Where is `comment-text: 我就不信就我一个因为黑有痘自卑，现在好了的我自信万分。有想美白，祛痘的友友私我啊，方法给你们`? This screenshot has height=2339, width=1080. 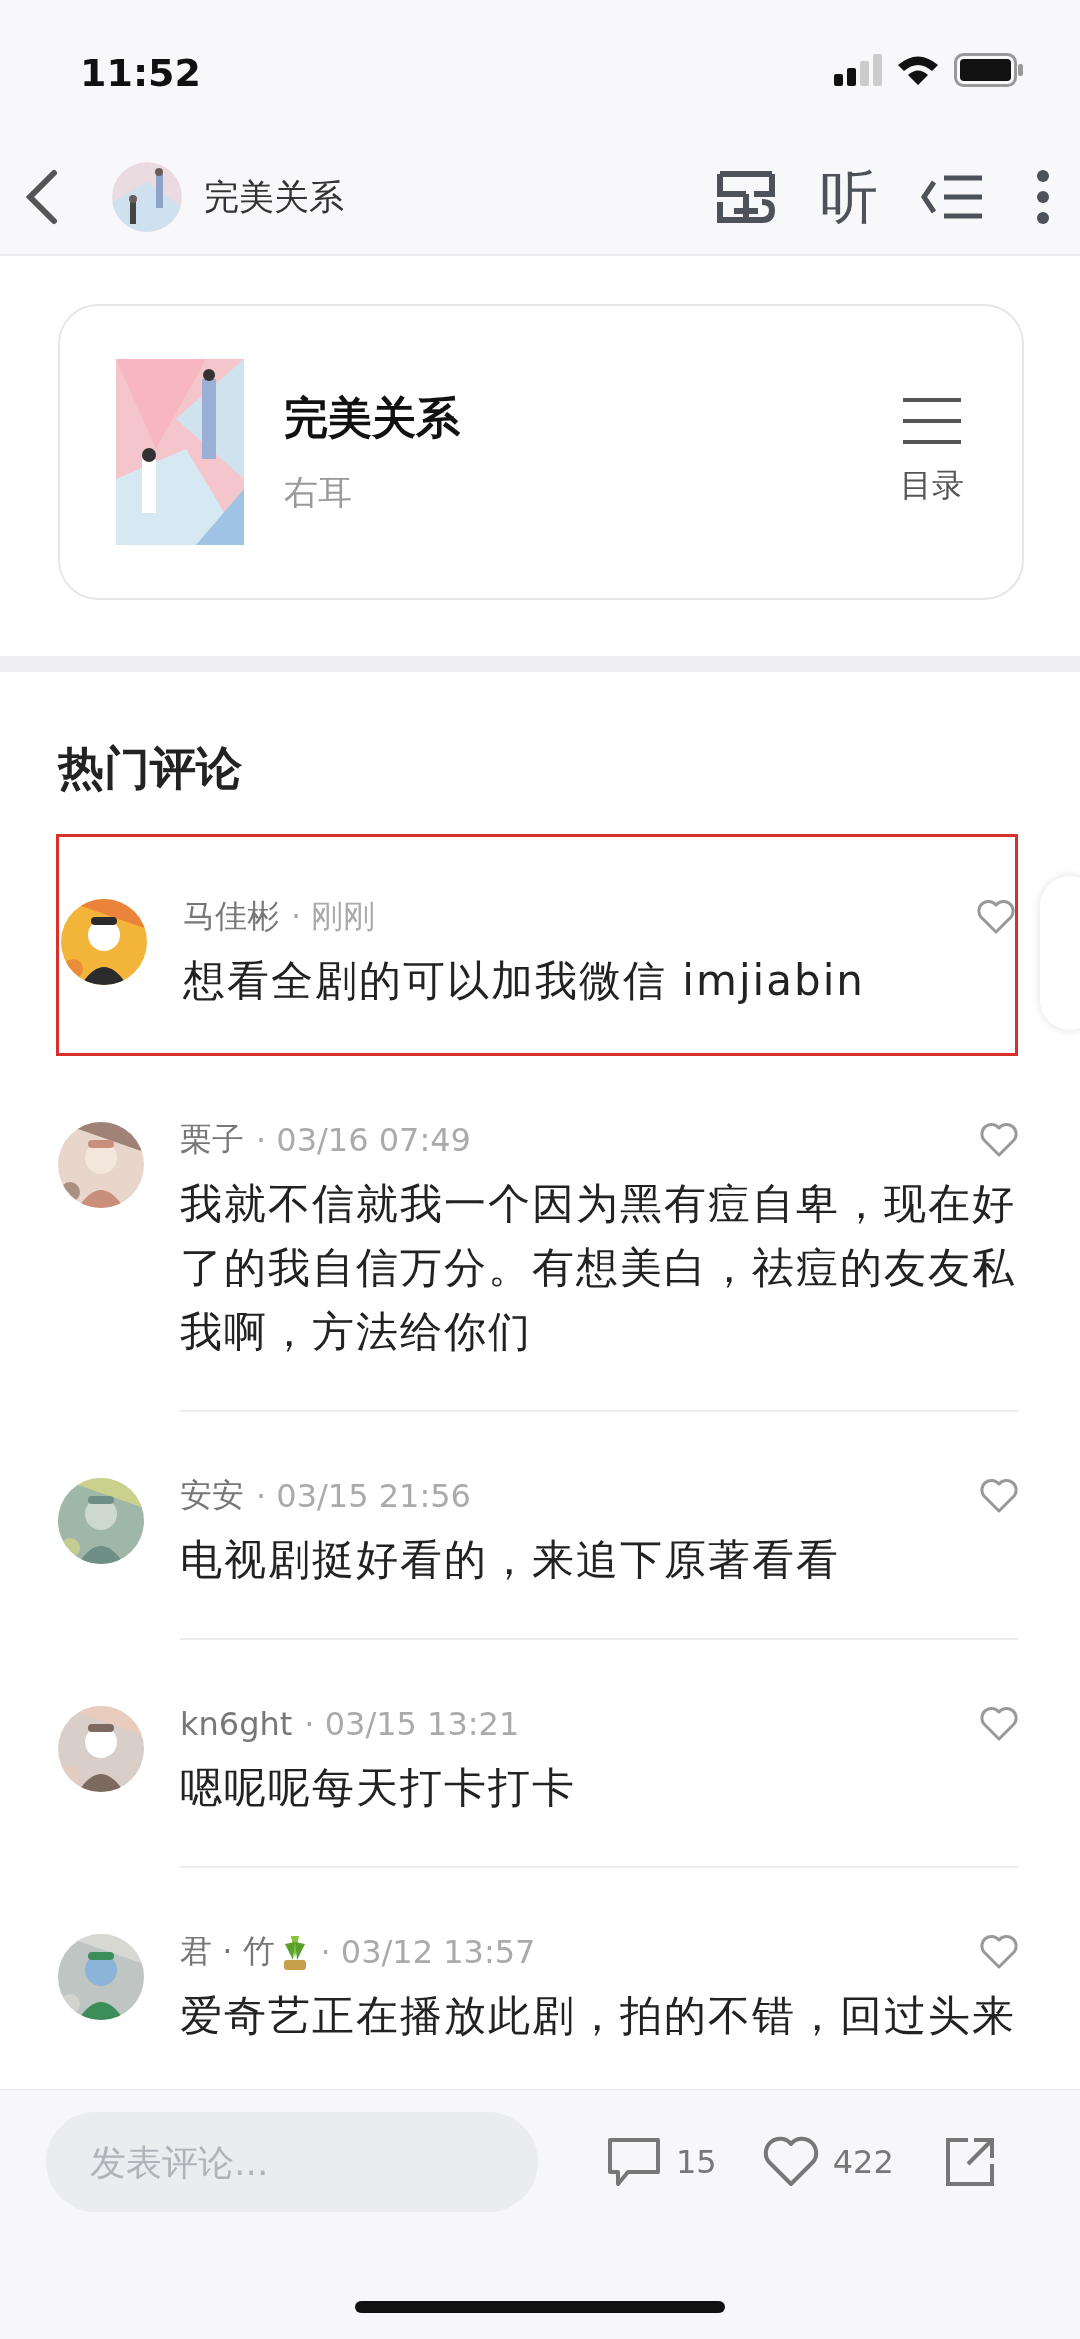
comment-text: 我就不信就我一个因为黑有痘自卑，现在好了的我自信万分。有想美白，祛痘的友友私我啊，方法给你们 is located at coordinates (598, 1268).